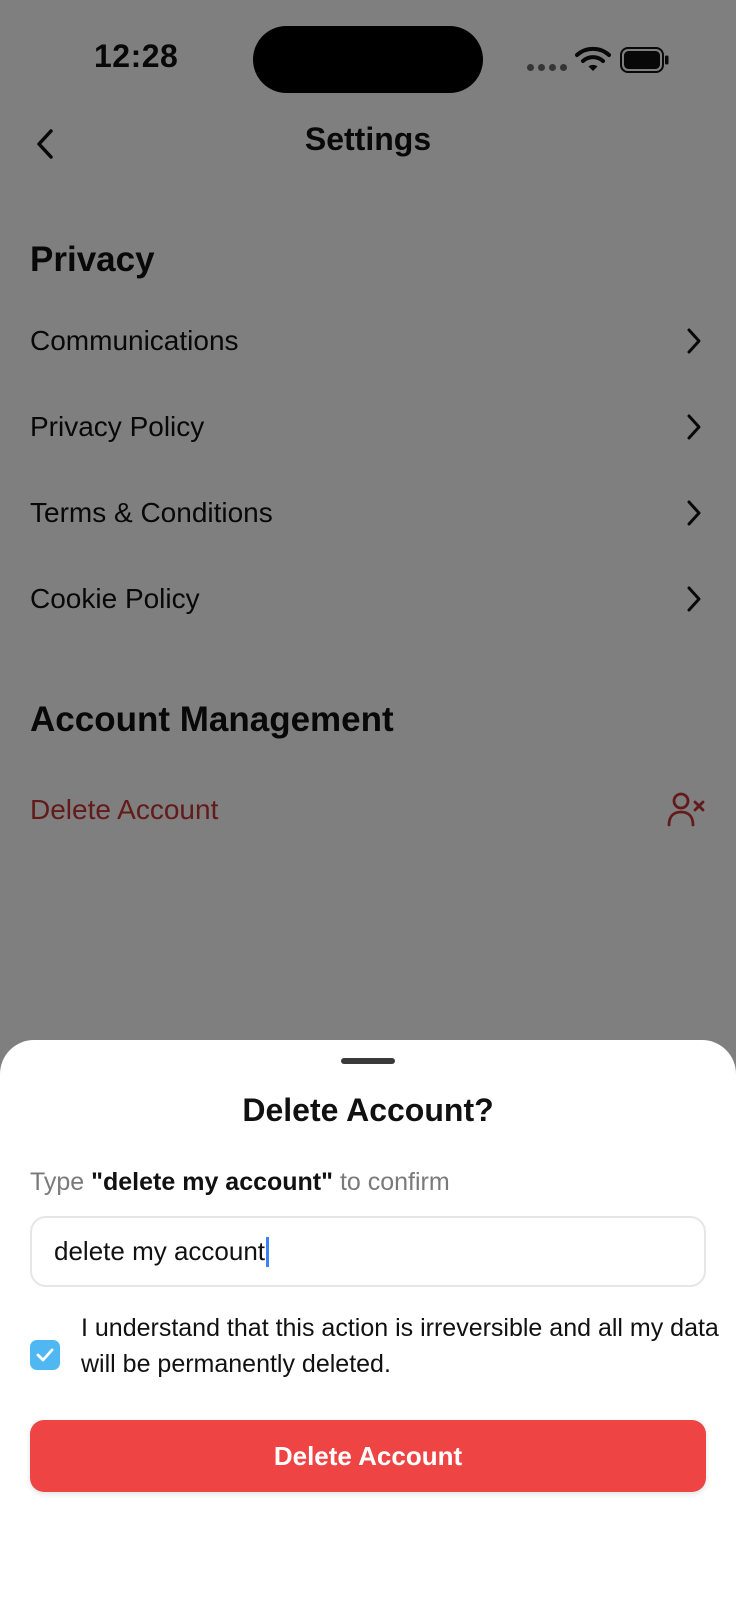 The height and width of the screenshot is (1600, 736). I want to click on confirm-hint: Type "delete my account" to confirm, so click(240, 1182).